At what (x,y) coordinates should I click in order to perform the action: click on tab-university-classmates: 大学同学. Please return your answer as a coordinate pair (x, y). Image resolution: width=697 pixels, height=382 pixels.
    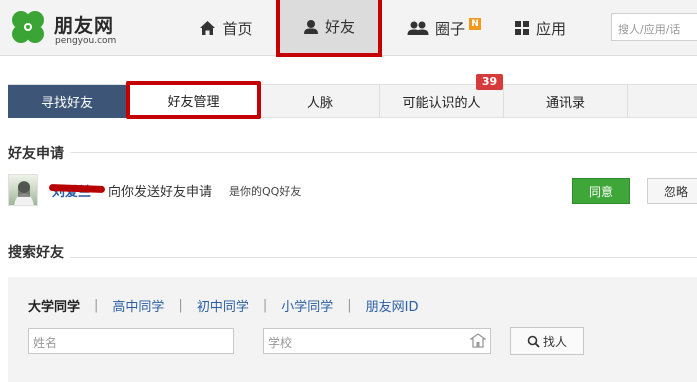
    Looking at the image, I should click on (54, 305).